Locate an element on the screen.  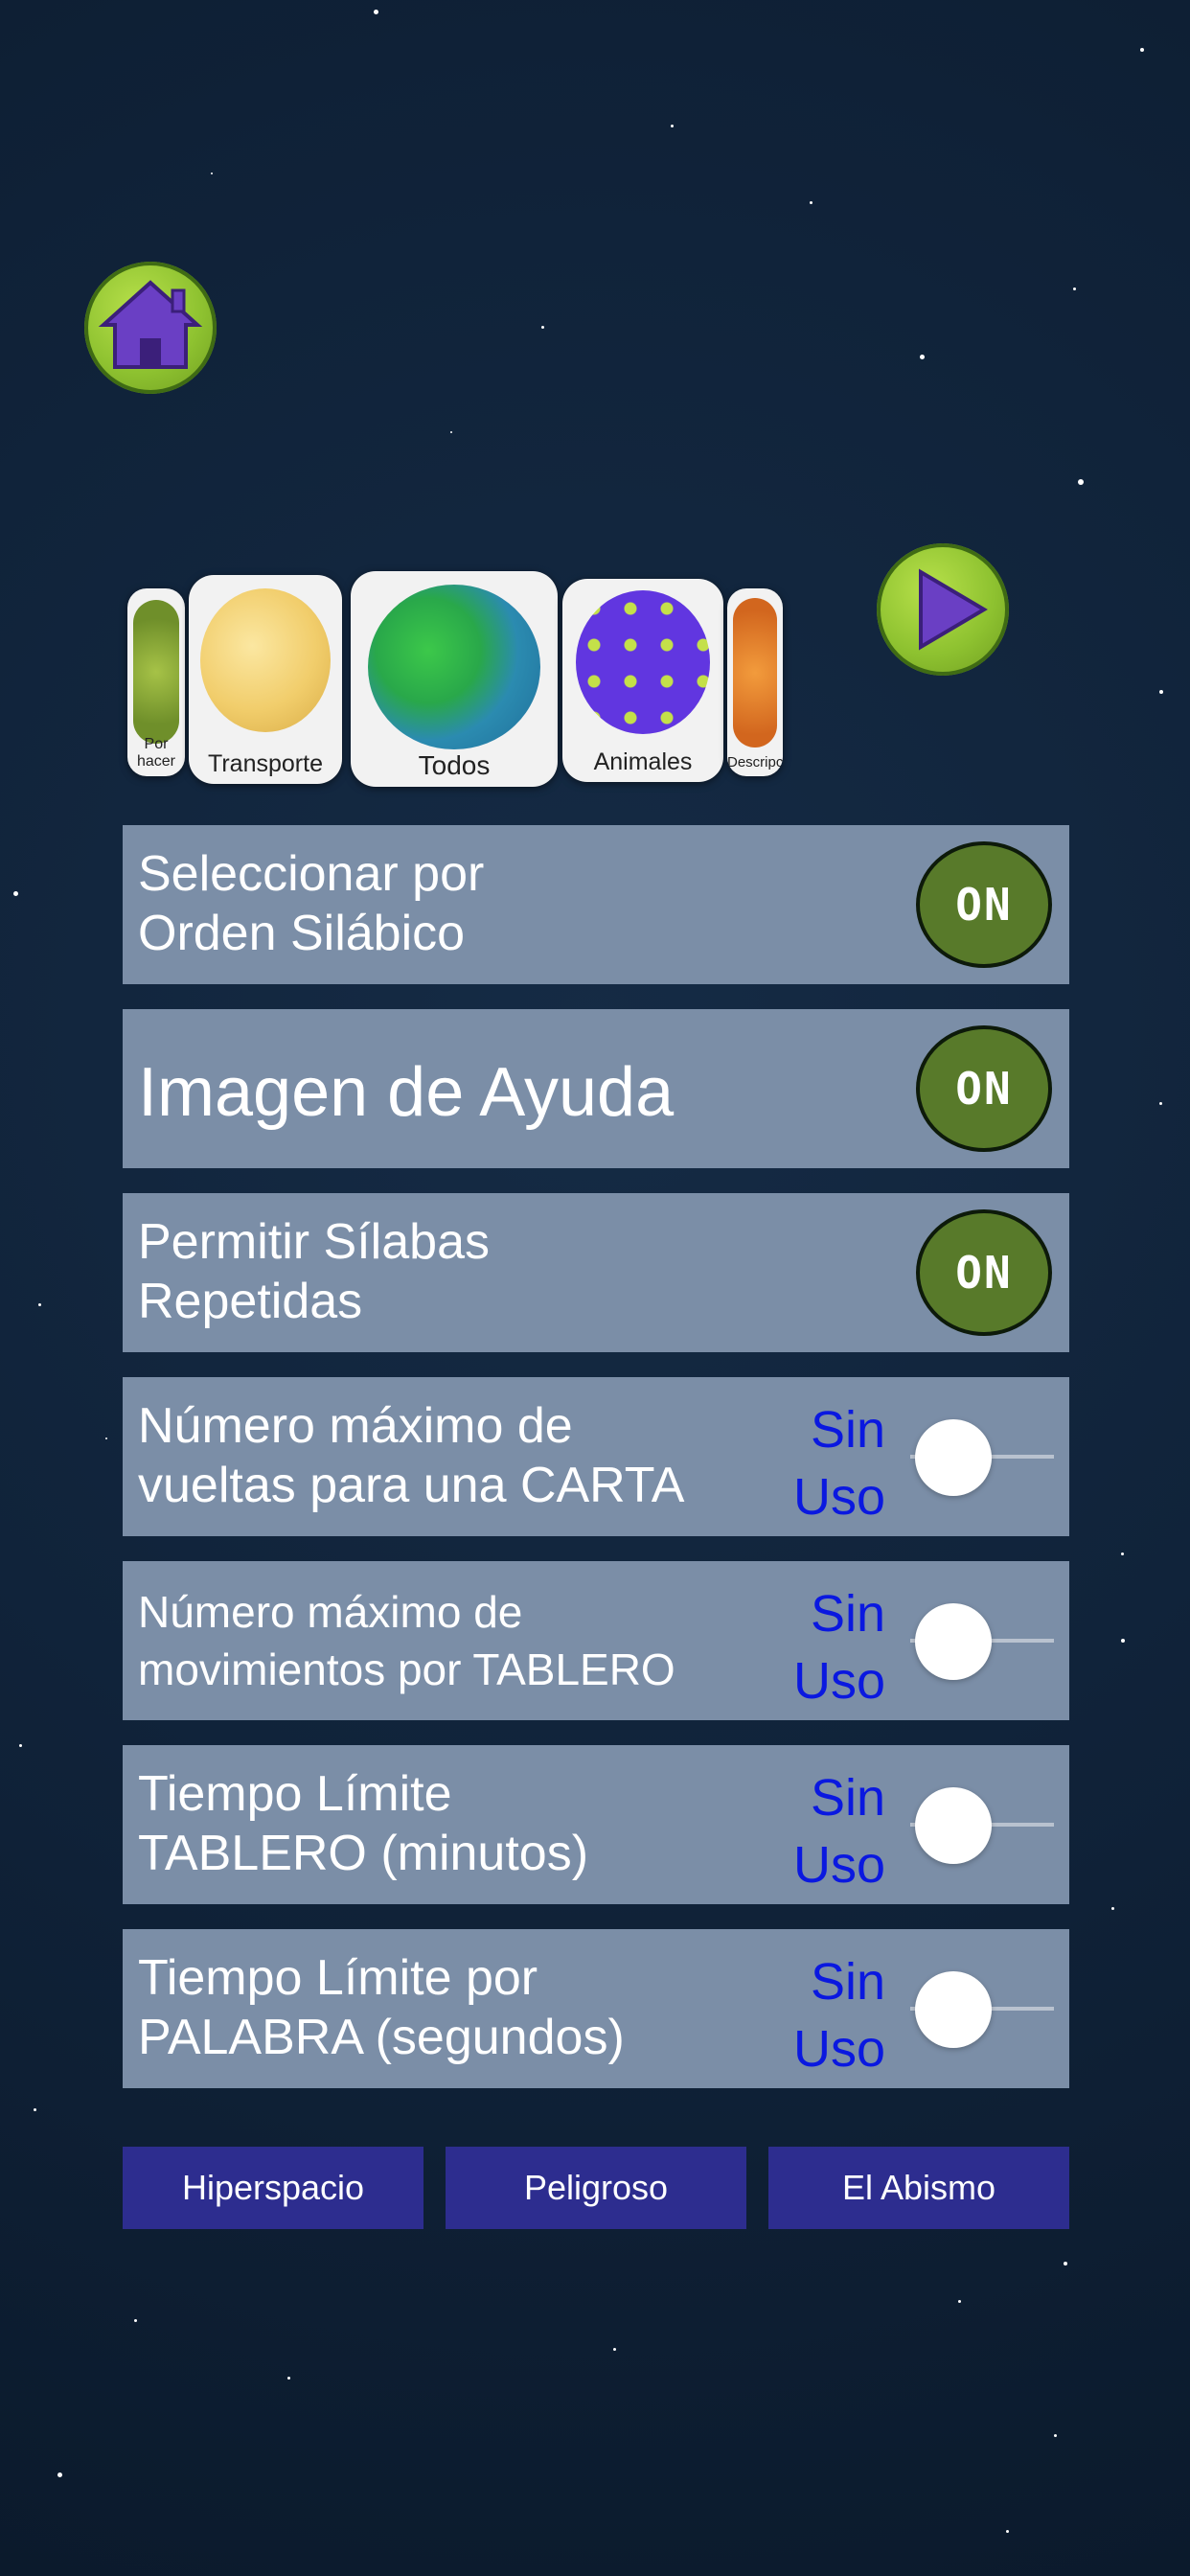
card-label: Transporte is located at coordinates (265, 763).